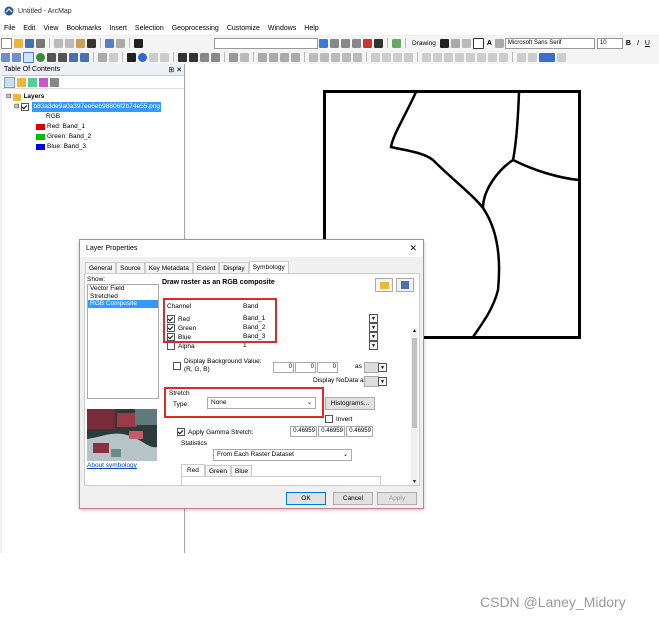 Image resolution: width=659 pixels, height=620 pixels. Describe the element at coordinates (50, 28) in the screenshot. I see `menu-view: View` at that location.